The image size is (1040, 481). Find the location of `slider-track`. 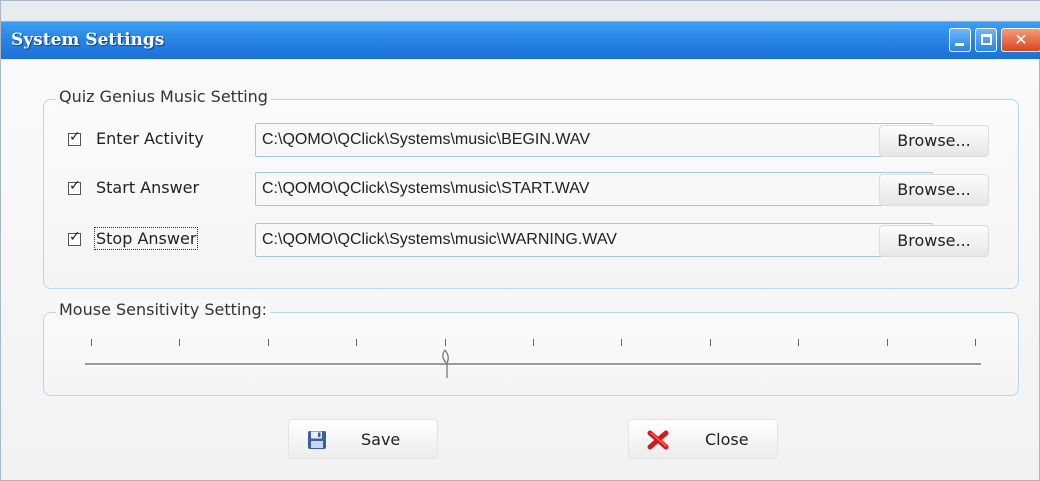

slider-track is located at coordinates (533, 364).